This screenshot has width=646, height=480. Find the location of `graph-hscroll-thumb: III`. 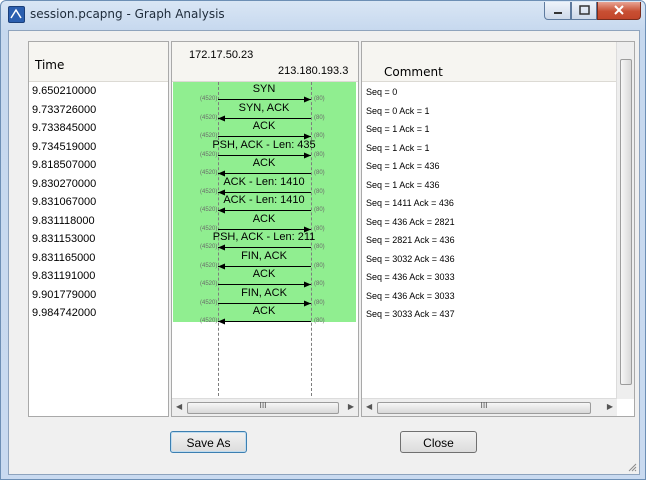

graph-hscroll-thumb: III is located at coordinates (263, 407).